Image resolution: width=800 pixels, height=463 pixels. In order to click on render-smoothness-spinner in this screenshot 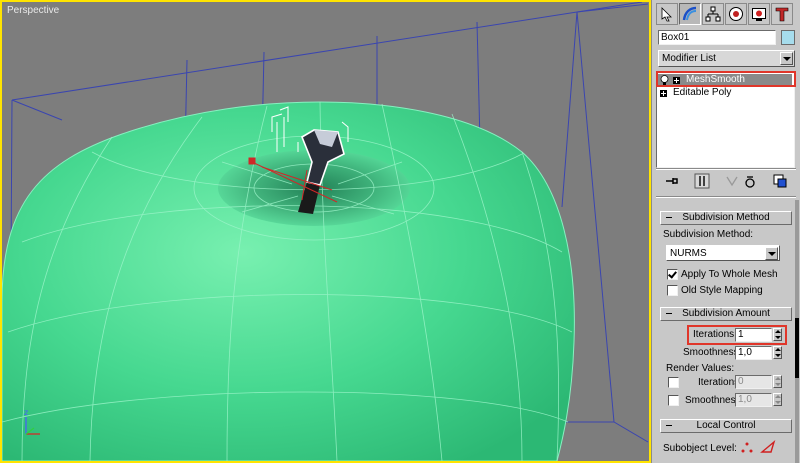, I will do `click(777, 399)`.